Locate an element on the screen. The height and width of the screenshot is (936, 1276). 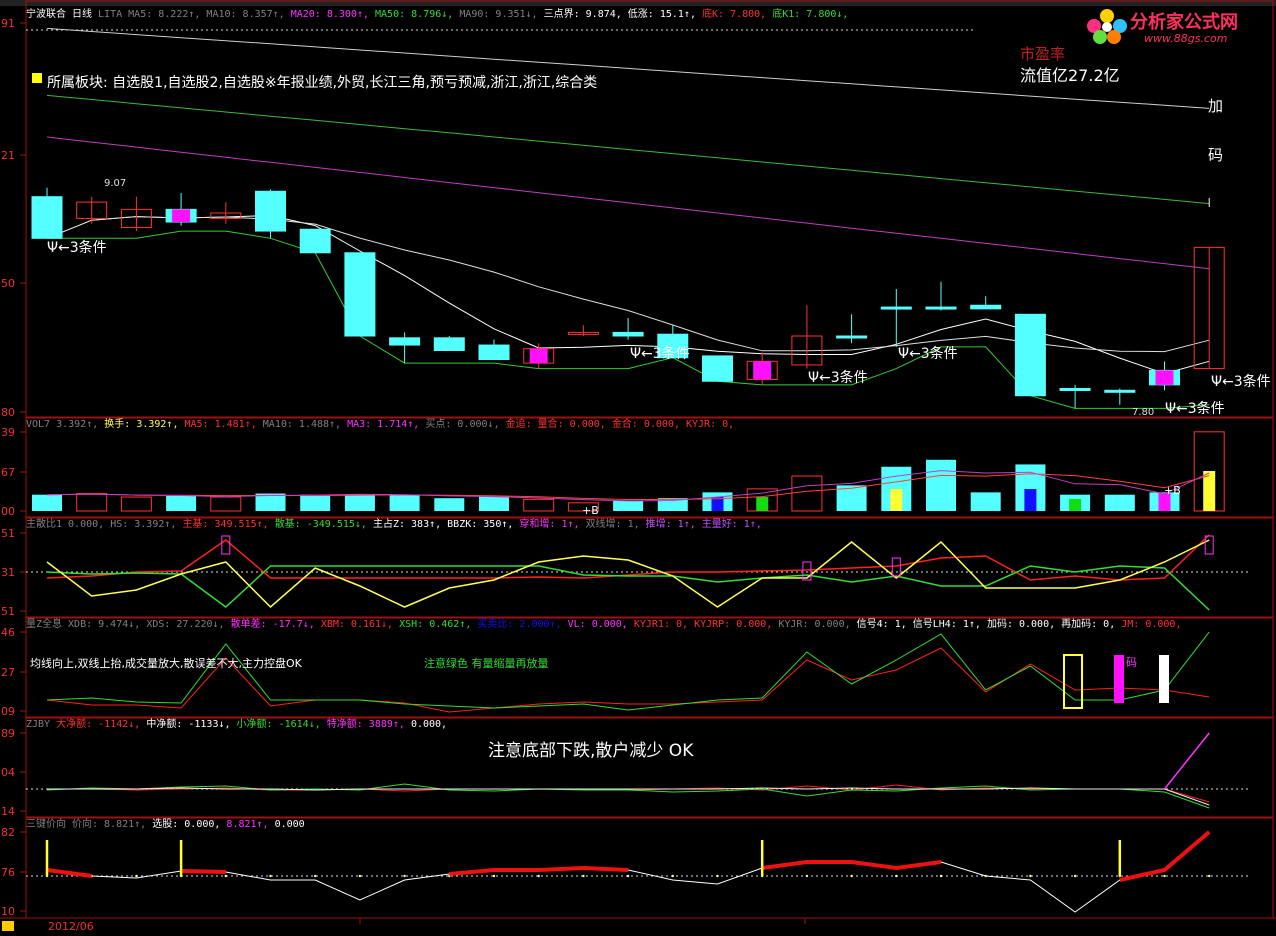
mid-net-line is located at coordinates (628, 796).